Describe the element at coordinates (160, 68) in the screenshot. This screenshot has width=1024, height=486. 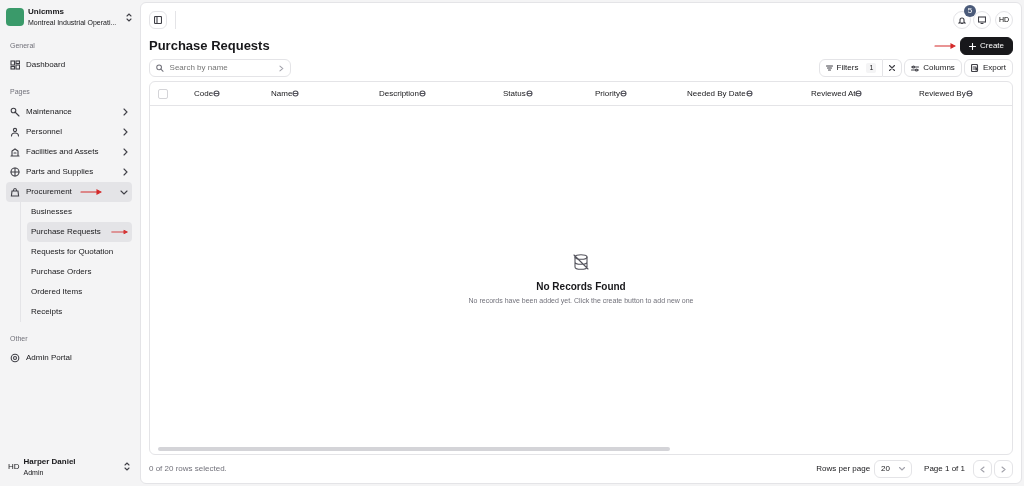
I see `search-icon` at that location.